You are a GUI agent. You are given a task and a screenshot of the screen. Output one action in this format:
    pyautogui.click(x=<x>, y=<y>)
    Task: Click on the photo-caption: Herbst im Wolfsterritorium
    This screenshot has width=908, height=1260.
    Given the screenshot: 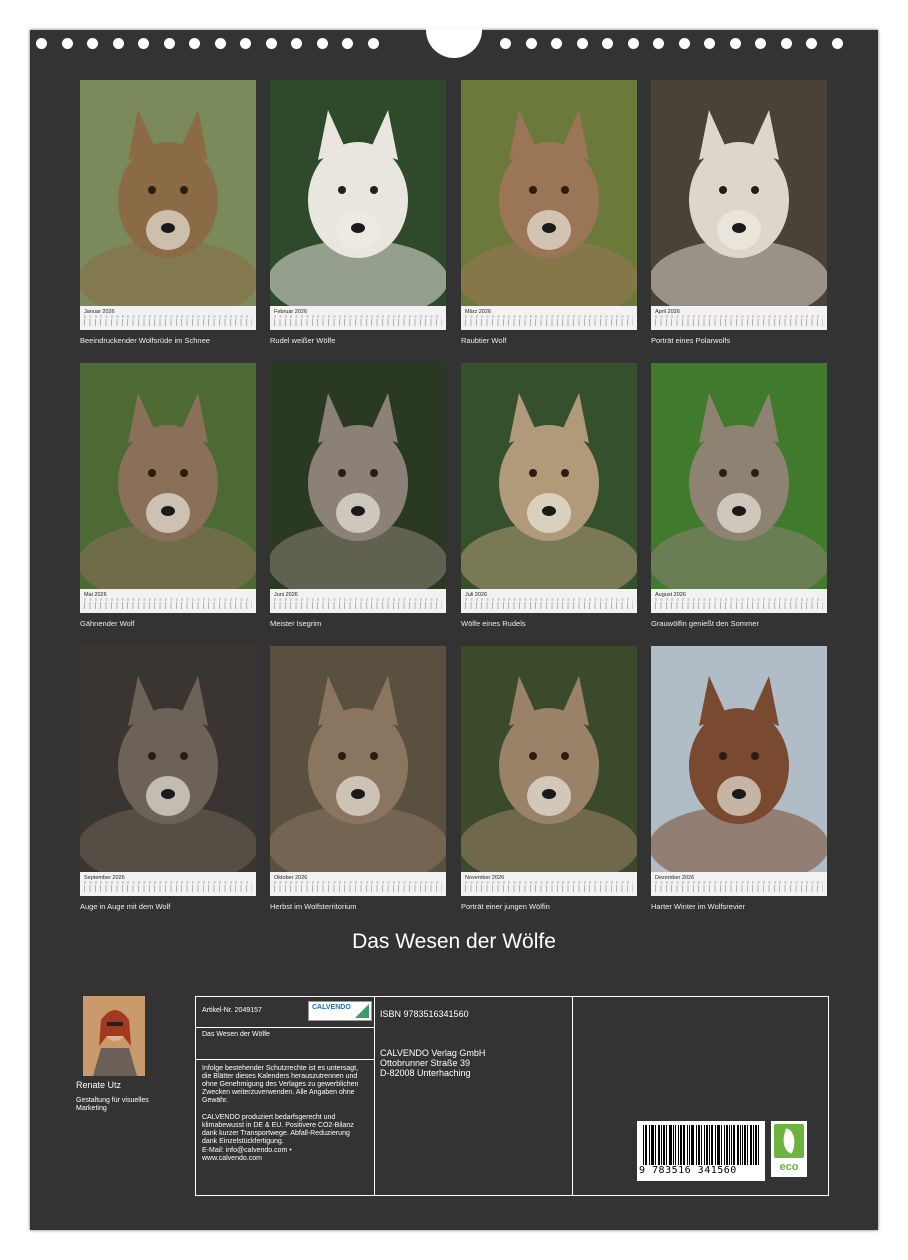 What is the action you would take?
    pyautogui.click(x=313, y=906)
    